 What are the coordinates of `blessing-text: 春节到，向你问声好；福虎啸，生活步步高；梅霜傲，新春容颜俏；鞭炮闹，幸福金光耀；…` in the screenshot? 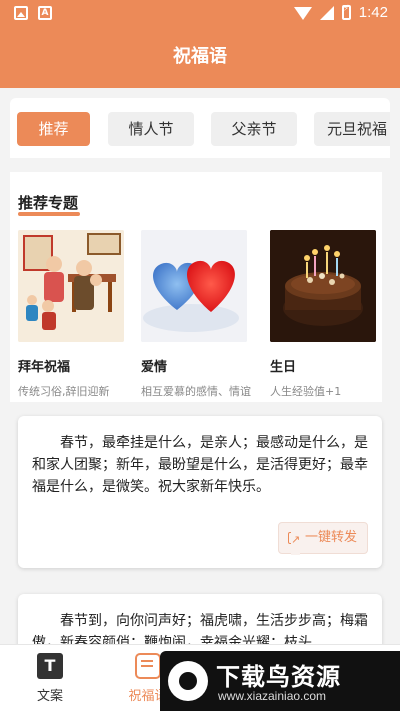 It's located at (200, 629).